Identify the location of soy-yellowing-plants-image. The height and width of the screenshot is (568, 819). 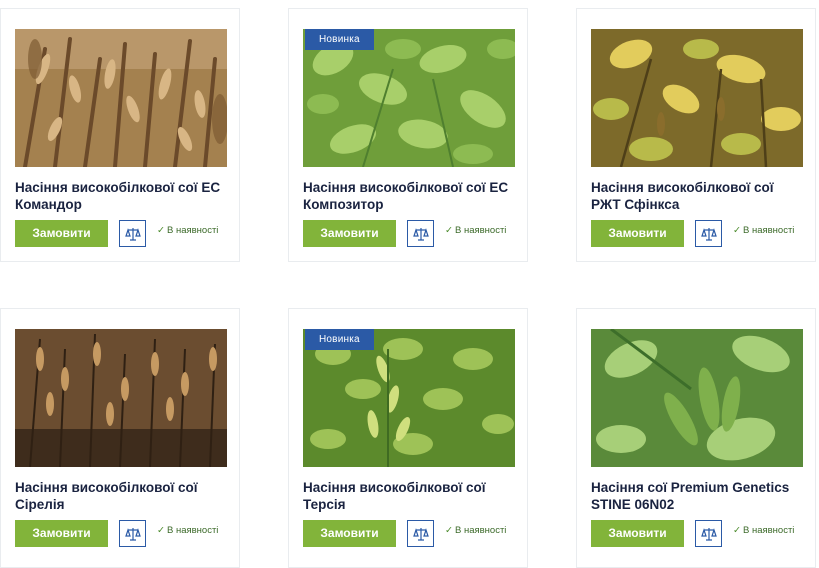
(697, 98).